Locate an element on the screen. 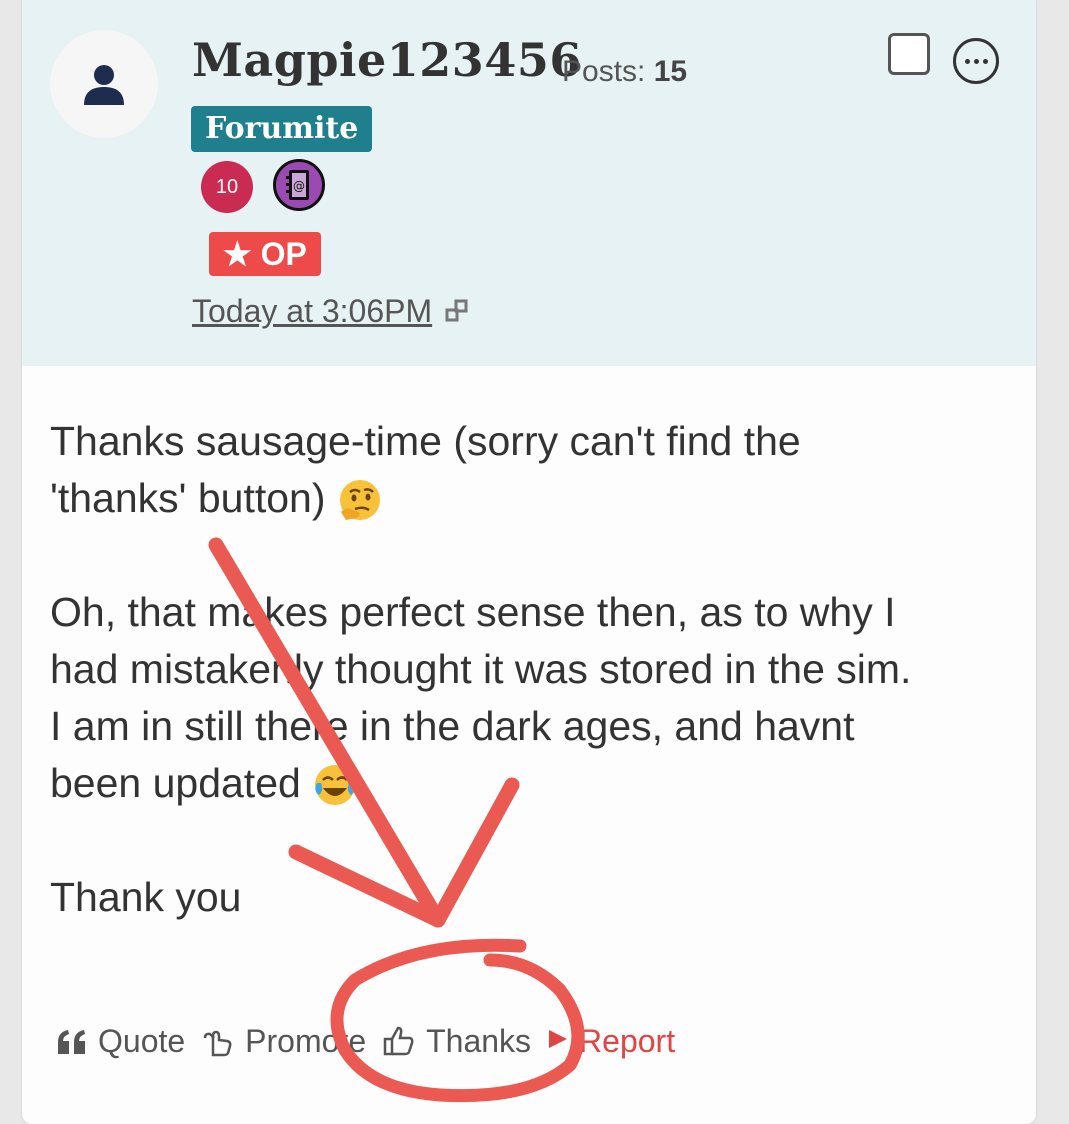 The height and width of the screenshot is (1124, 1069). username: Magpie123456 is located at coordinates (387, 60).